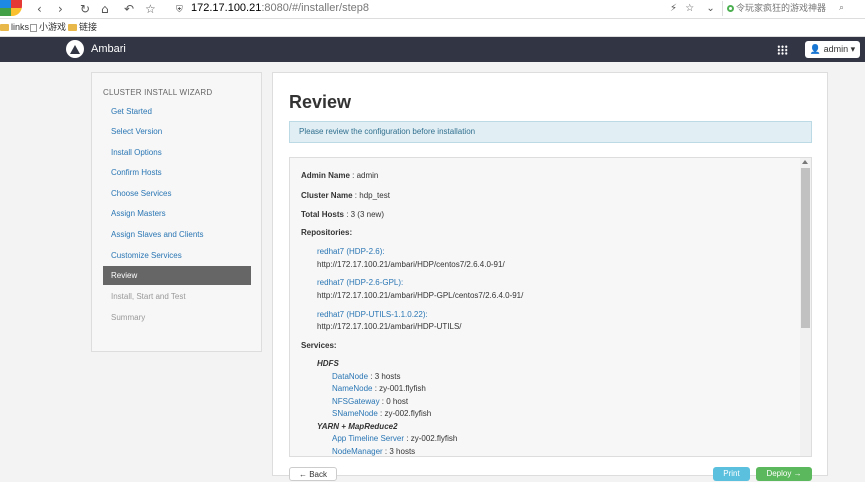  I want to click on service-group-yarn: YARN + MapReduce2, so click(357, 426).